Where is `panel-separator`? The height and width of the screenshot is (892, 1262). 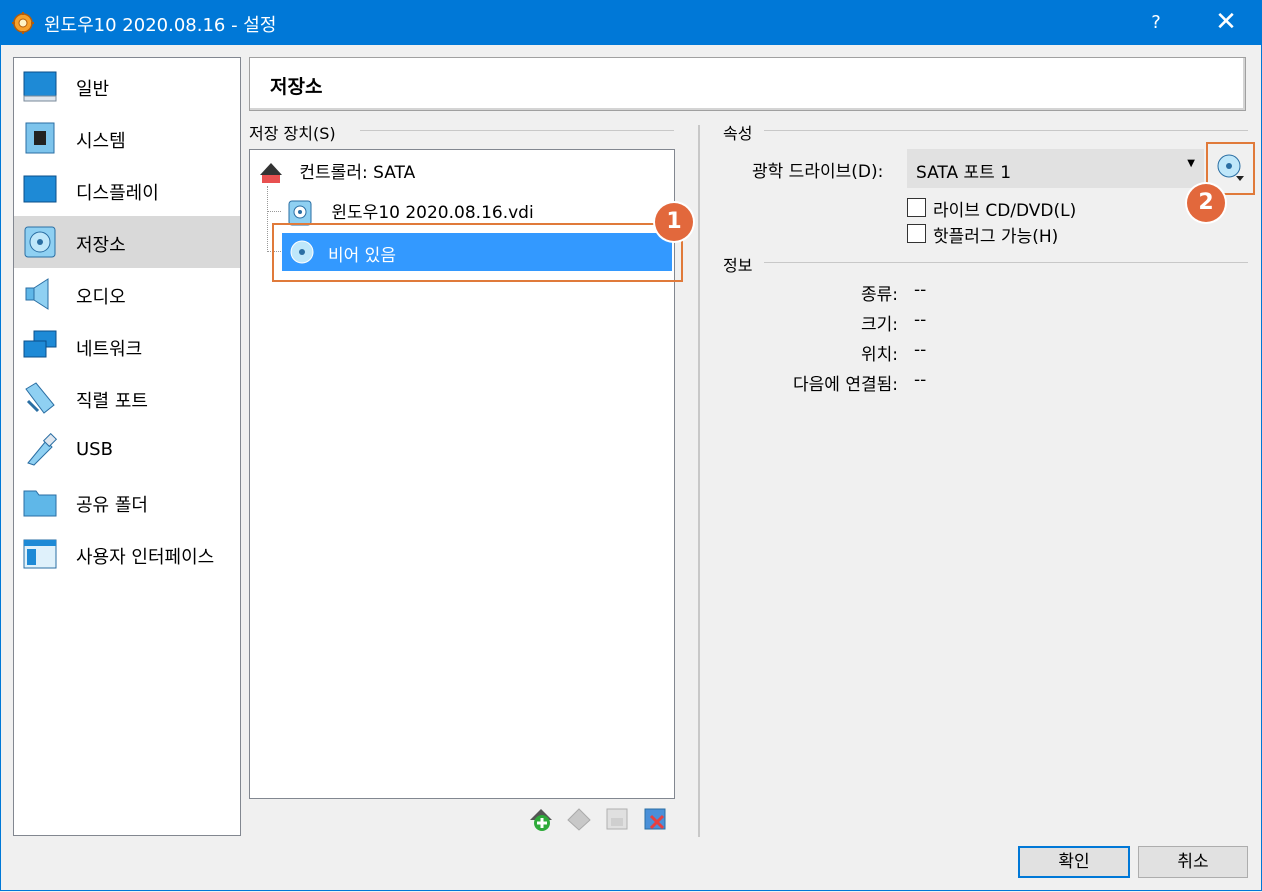 panel-separator is located at coordinates (699, 481).